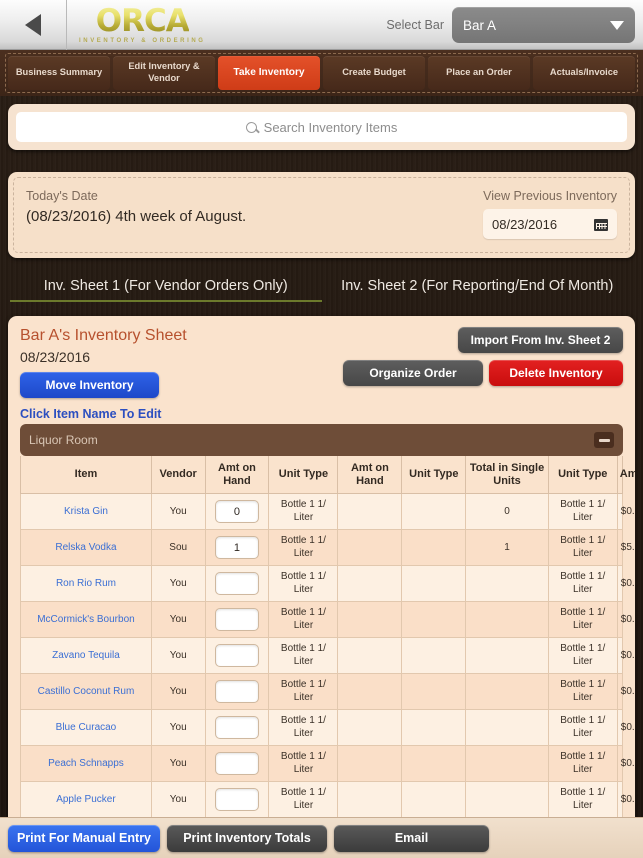  Describe the element at coordinates (604, 440) in the screenshot. I see `minus-icon` at that location.